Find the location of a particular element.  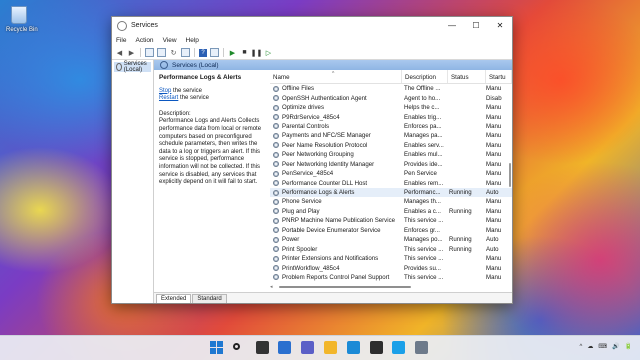

column-header-name: Name is located at coordinates (336, 76).